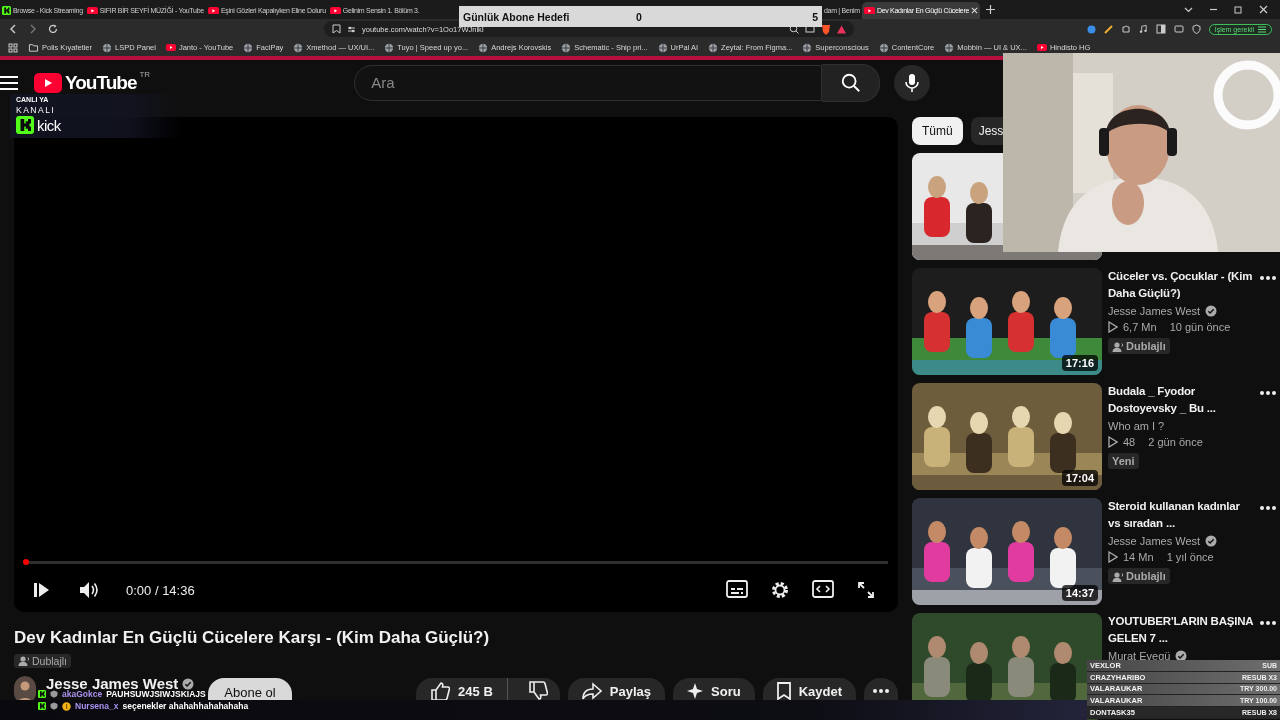 Image resolution: width=1280 pixels, height=720 pixels. What do you see at coordinates (1079, 593) in the screenshot?
I see `video-duration: 14:37` at bounding box center [1079, 593].